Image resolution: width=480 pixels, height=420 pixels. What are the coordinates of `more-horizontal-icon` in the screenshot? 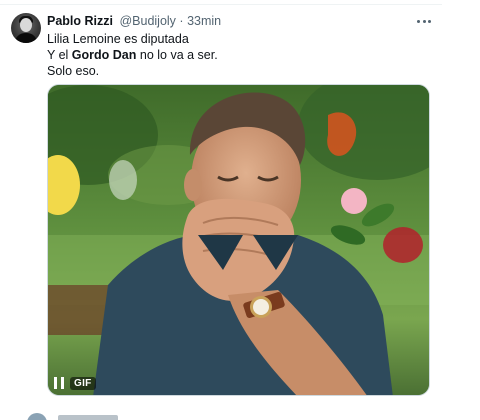 It's located at (424, 21).